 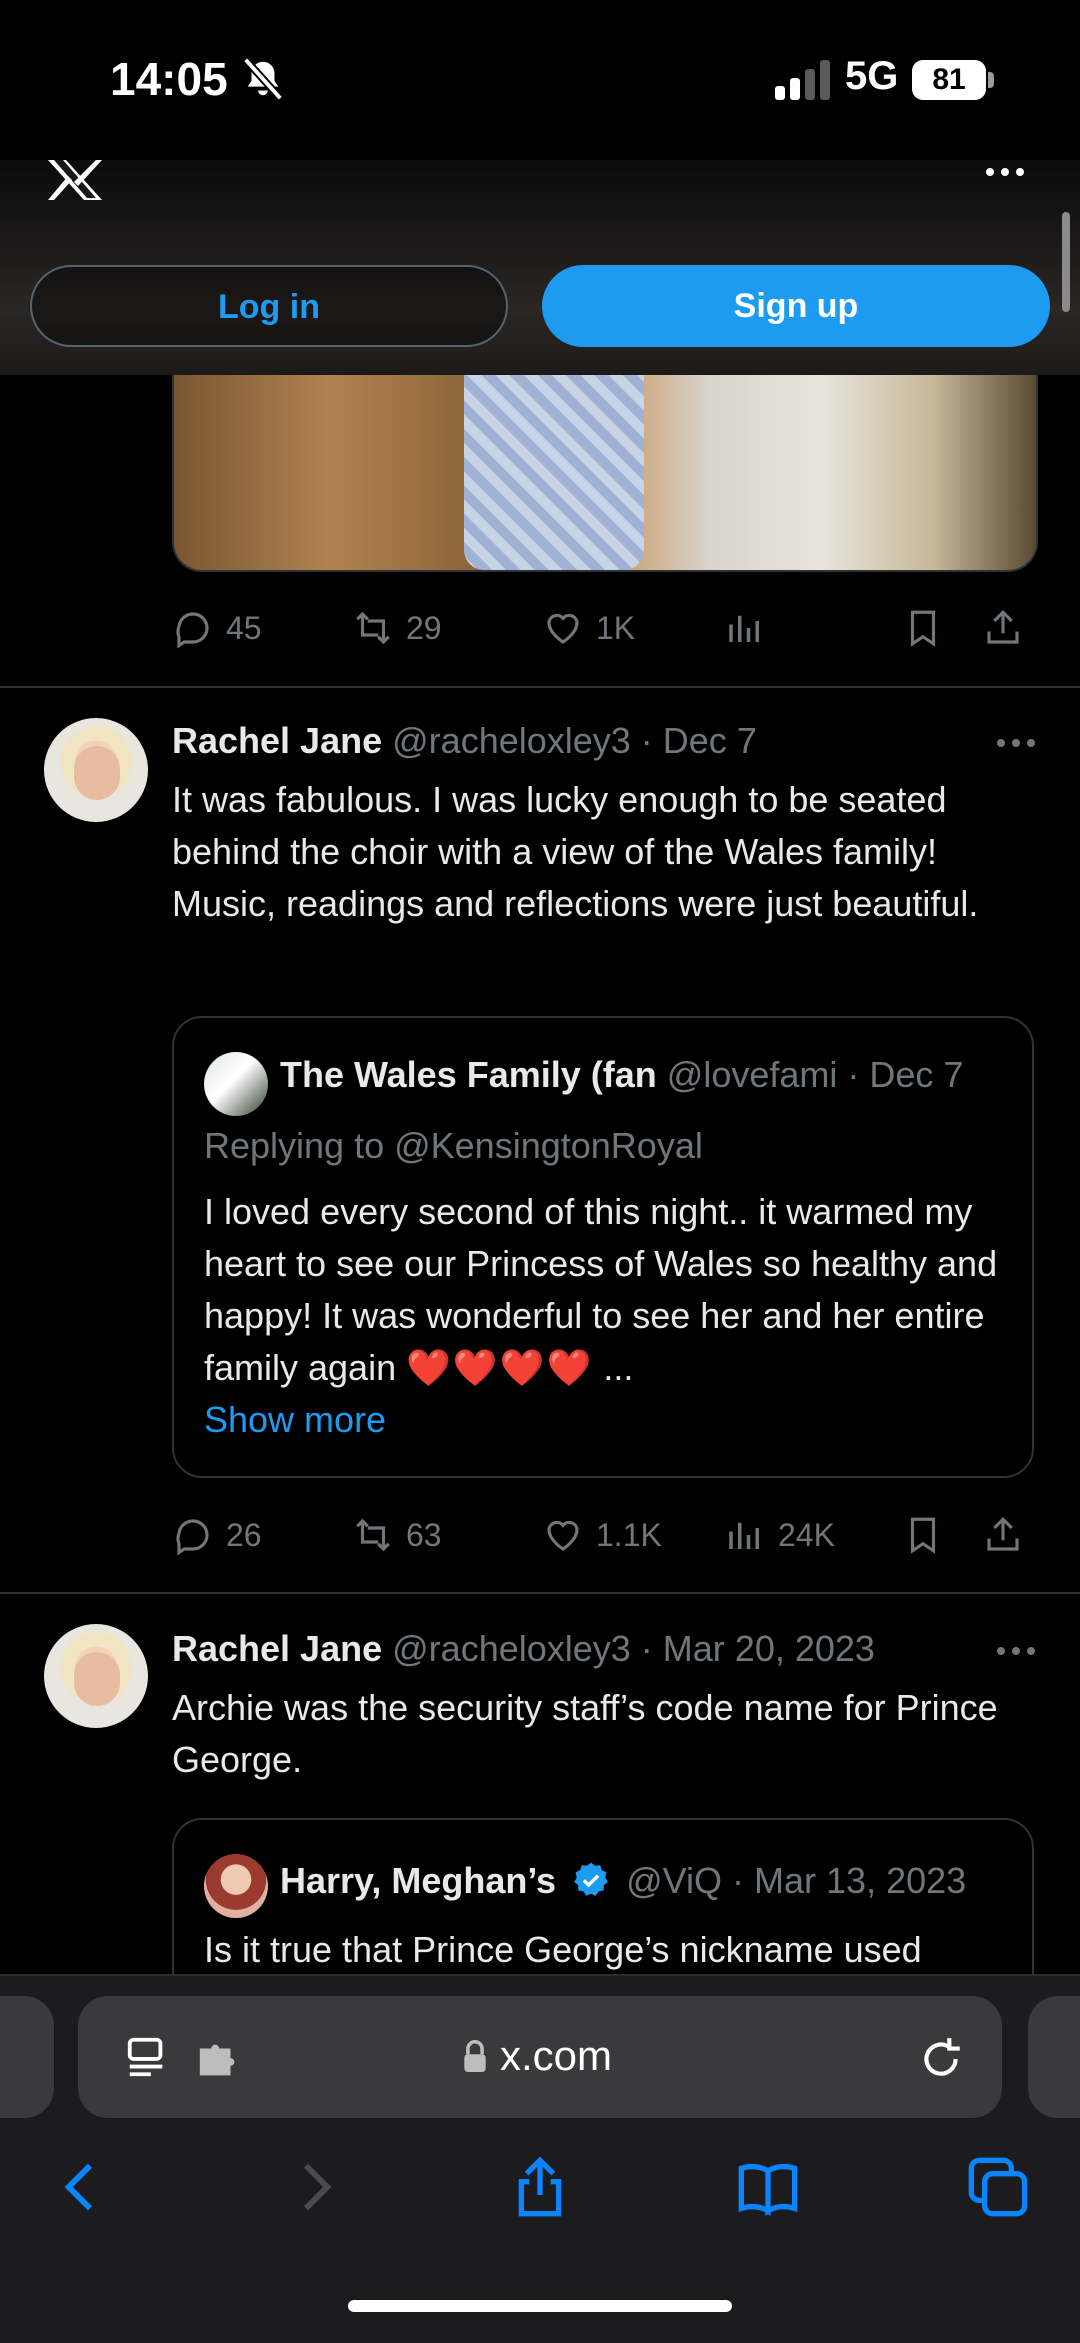 I want to click on like-button: 1K, so click(x=588, y=628).